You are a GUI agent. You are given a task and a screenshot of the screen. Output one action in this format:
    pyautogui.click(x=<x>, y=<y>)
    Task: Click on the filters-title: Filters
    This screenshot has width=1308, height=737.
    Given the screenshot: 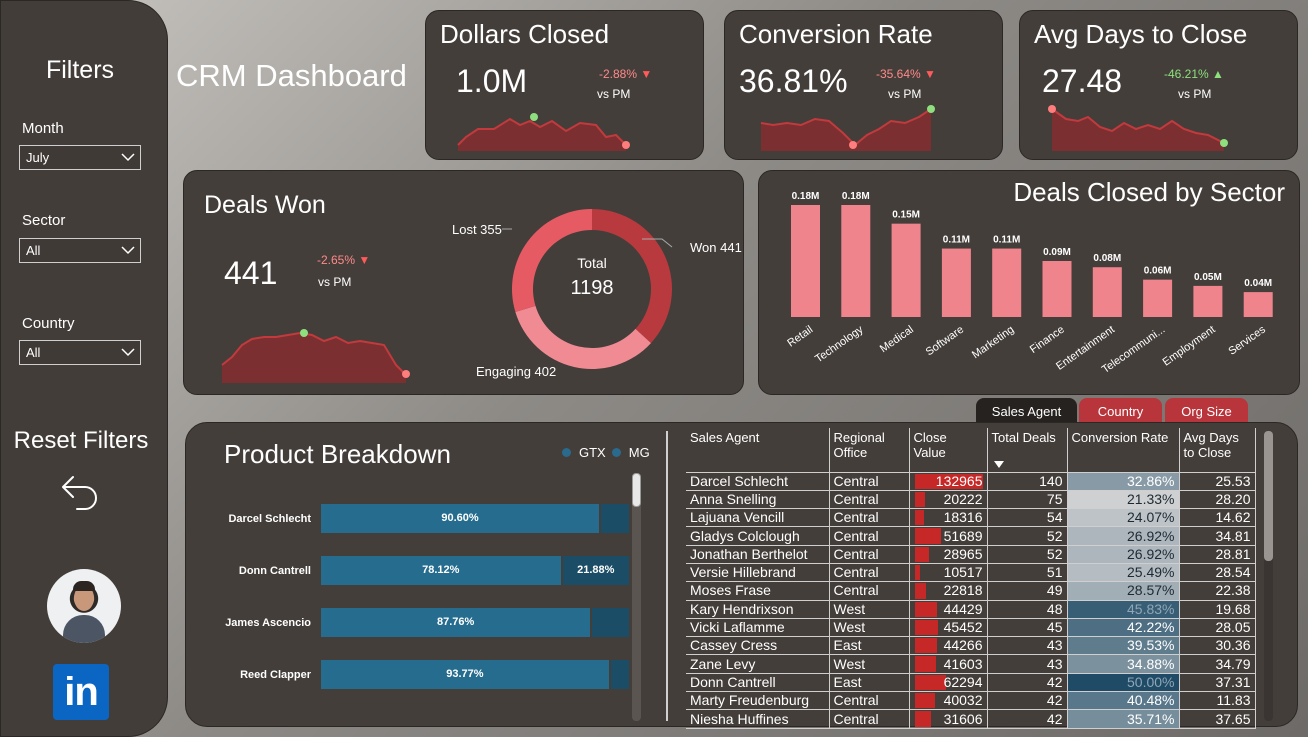 What is the action you would take?
    pyautogui.click(x=80, y=70)
    